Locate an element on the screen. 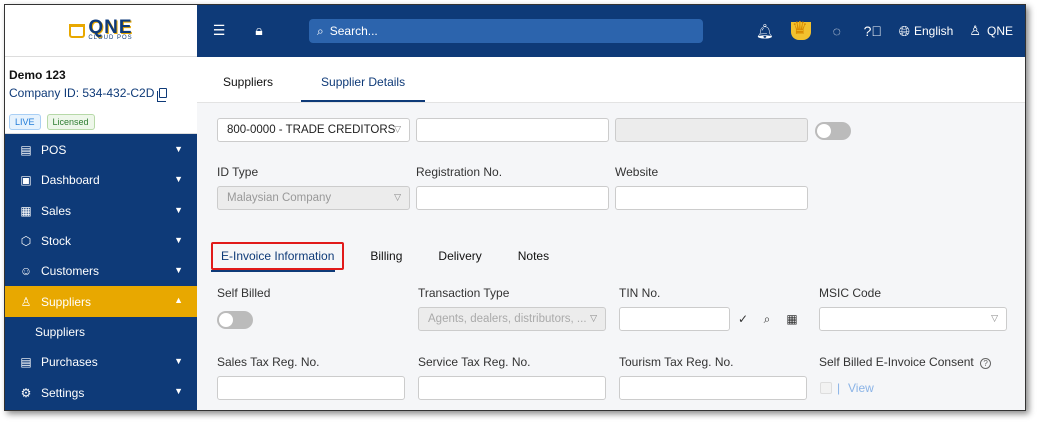  id-type-select: Malaysian Company ▽ is located at coordinates (313, 198).